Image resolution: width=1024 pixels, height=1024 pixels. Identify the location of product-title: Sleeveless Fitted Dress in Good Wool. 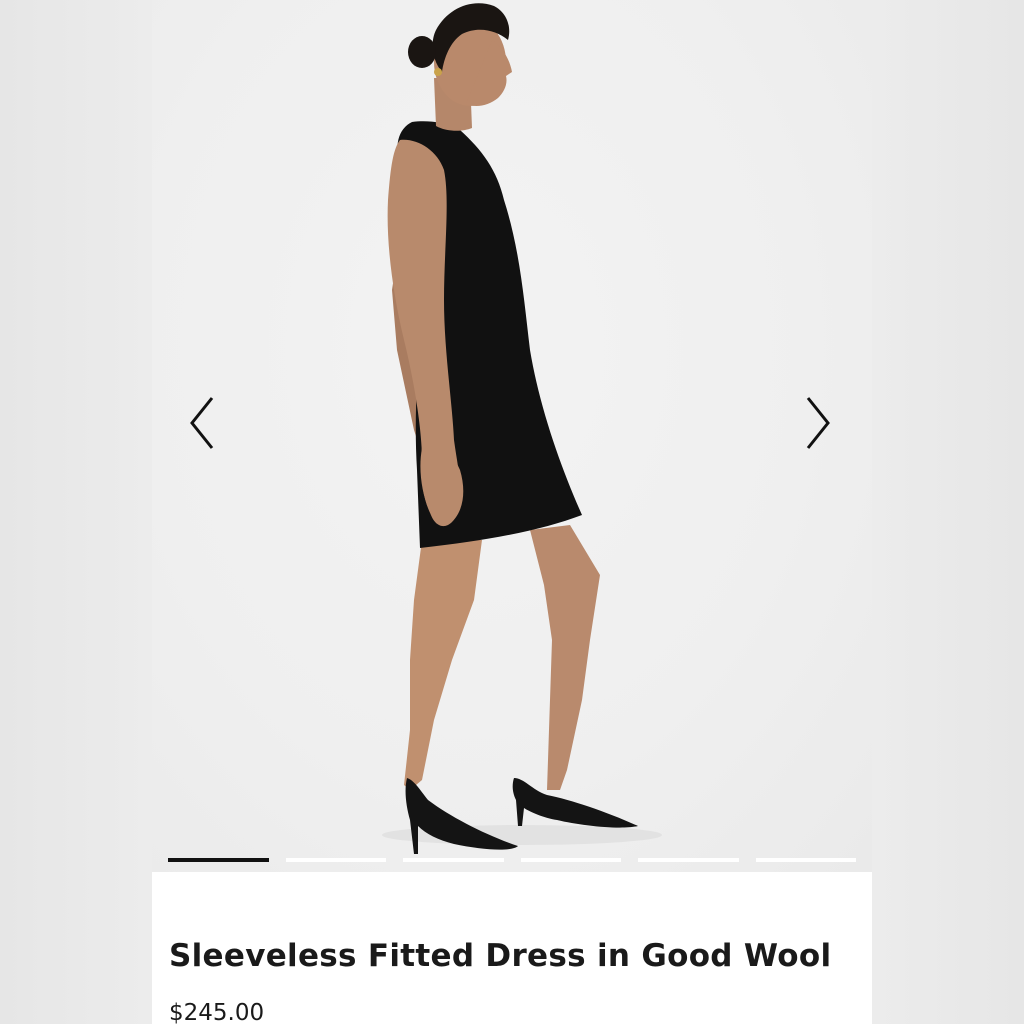
(500, 956).